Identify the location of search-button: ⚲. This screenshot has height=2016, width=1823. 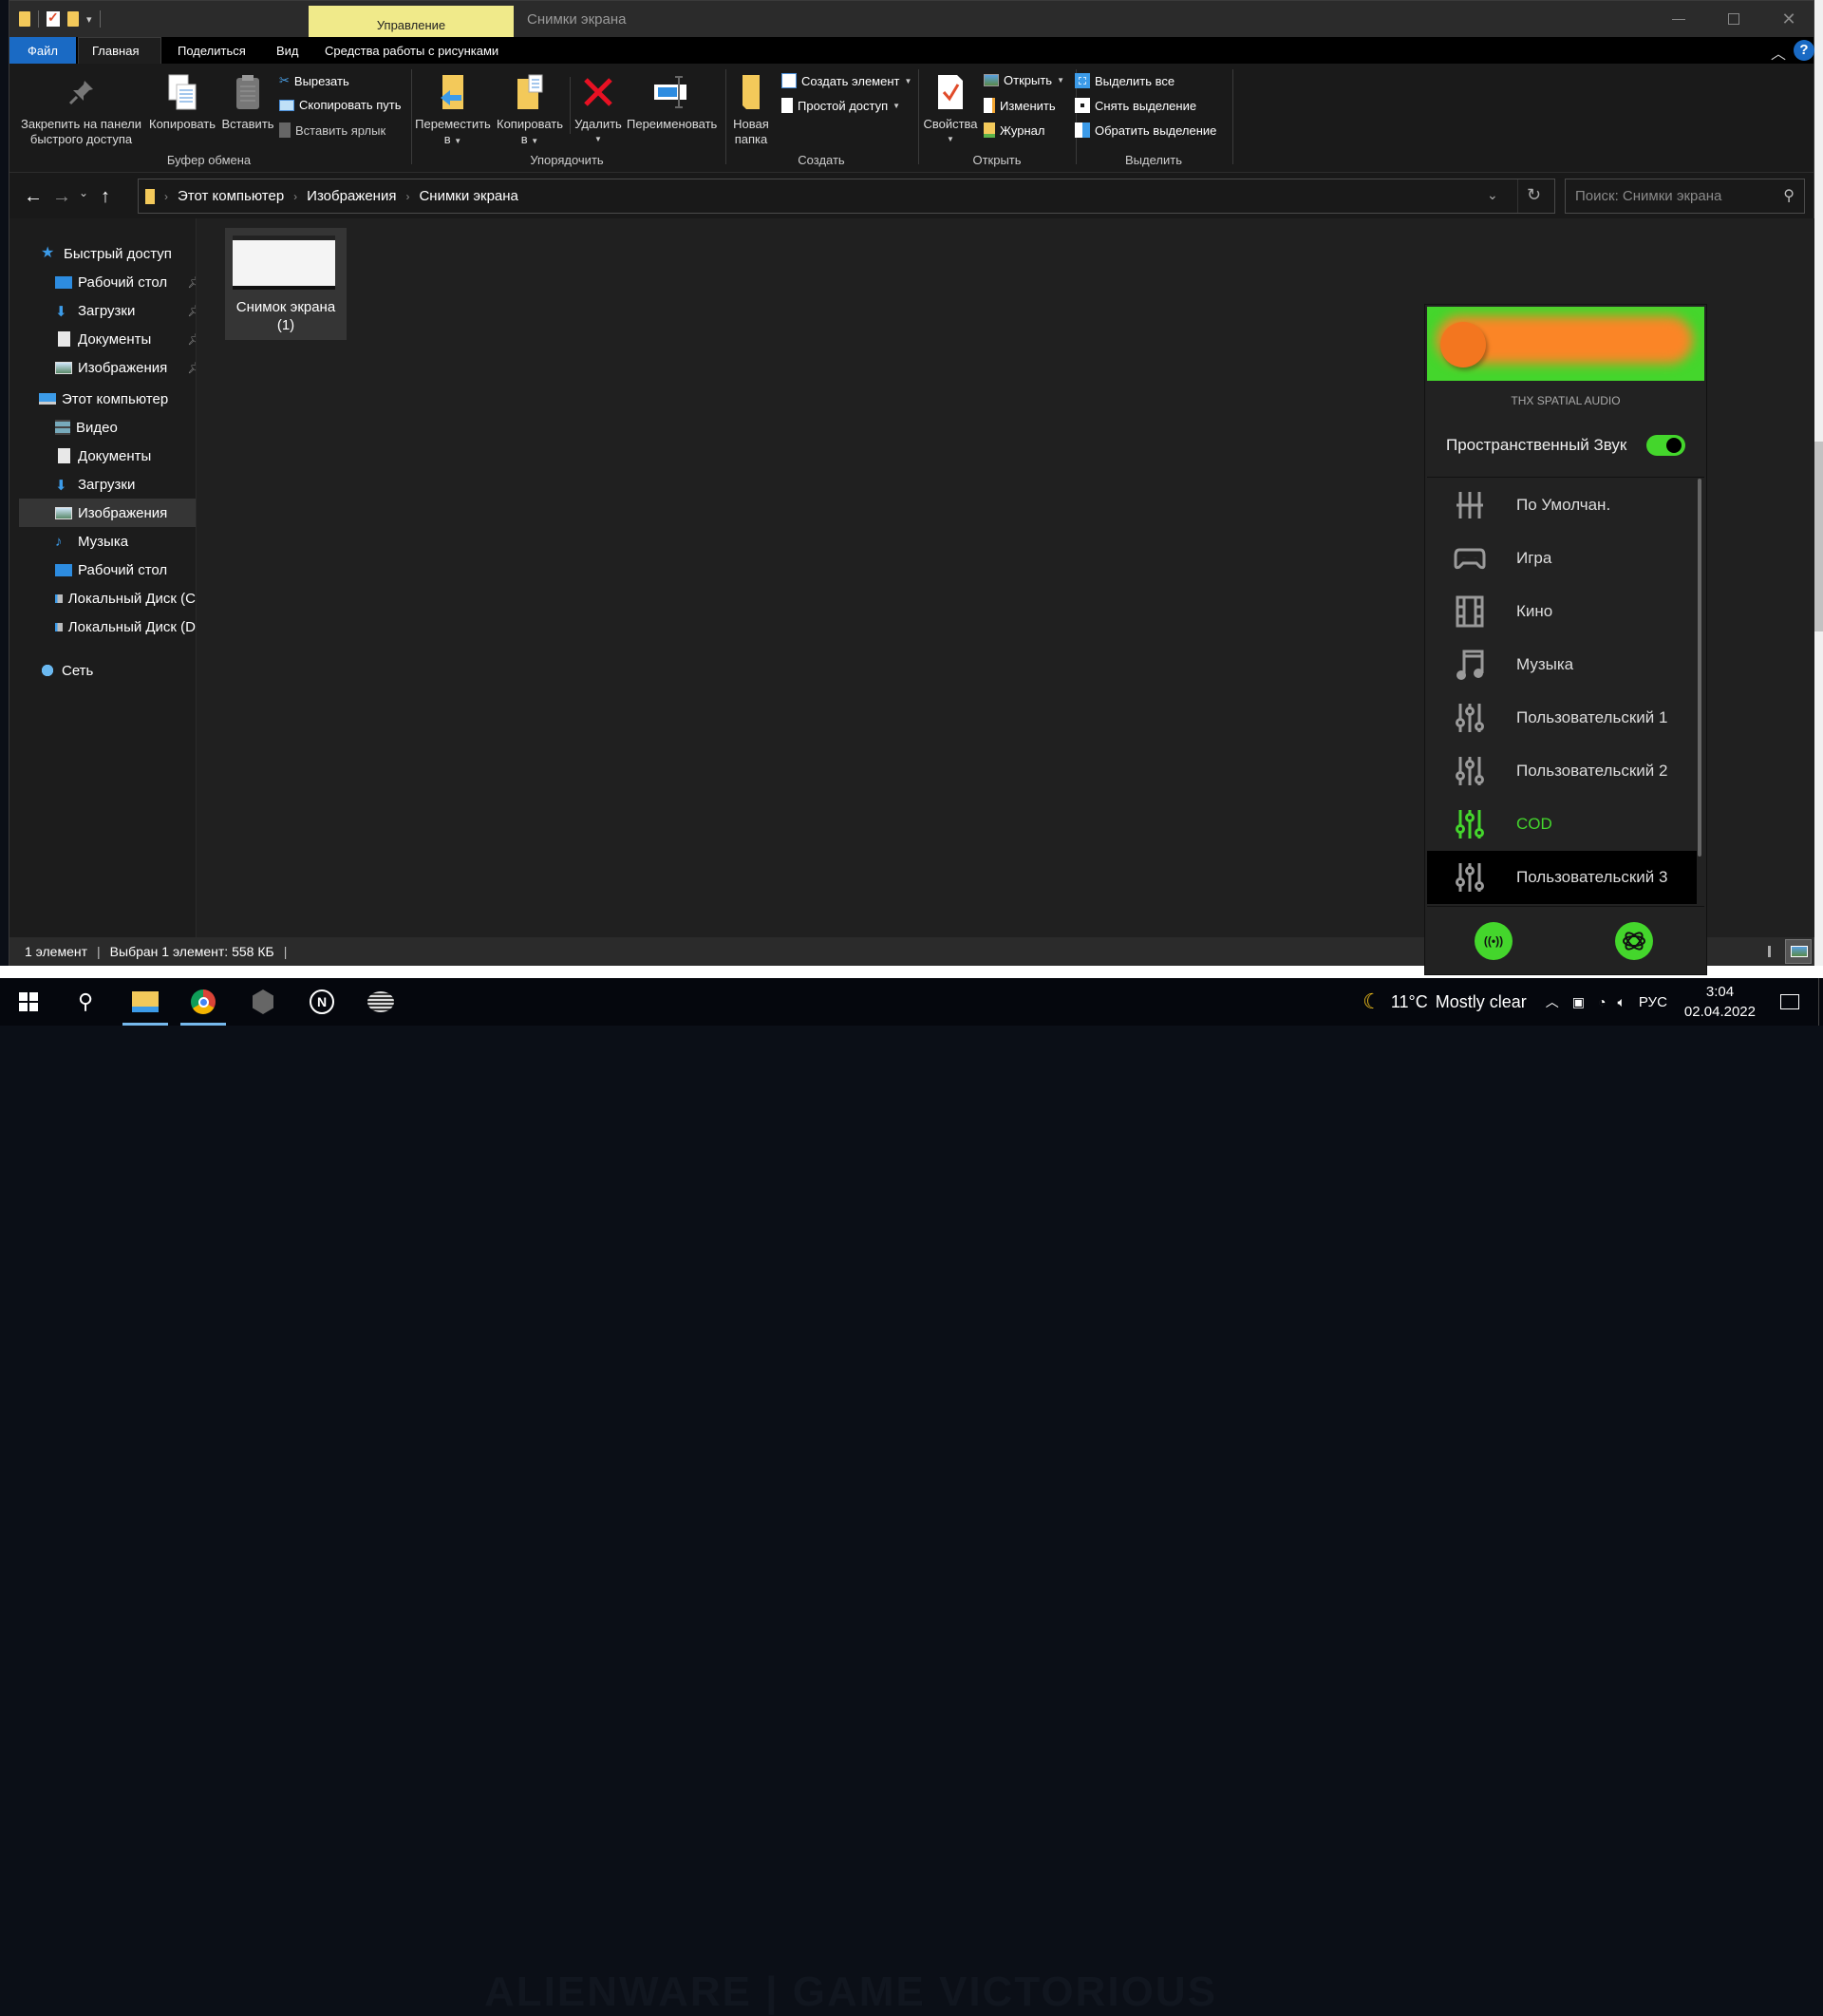
(86, 1002).